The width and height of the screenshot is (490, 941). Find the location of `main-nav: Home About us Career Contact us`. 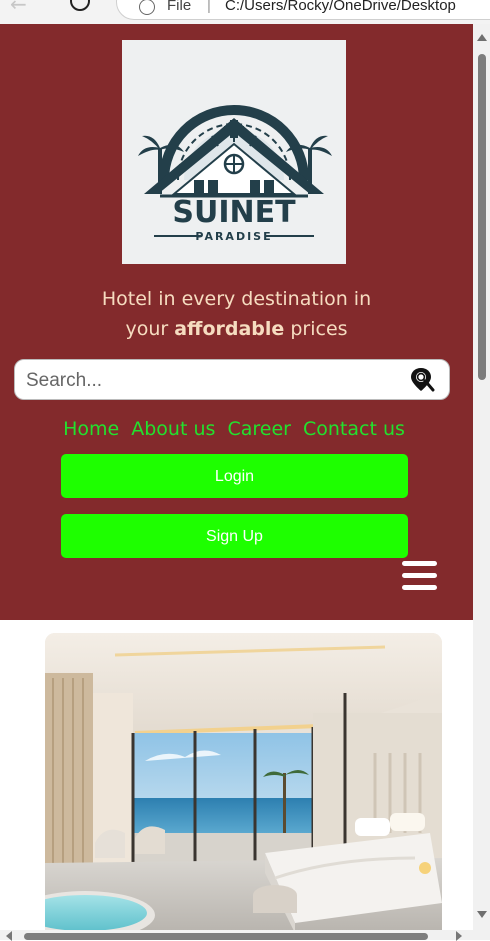

main-nav: Home About us Career Contact us is located at coordinates (234, 429).